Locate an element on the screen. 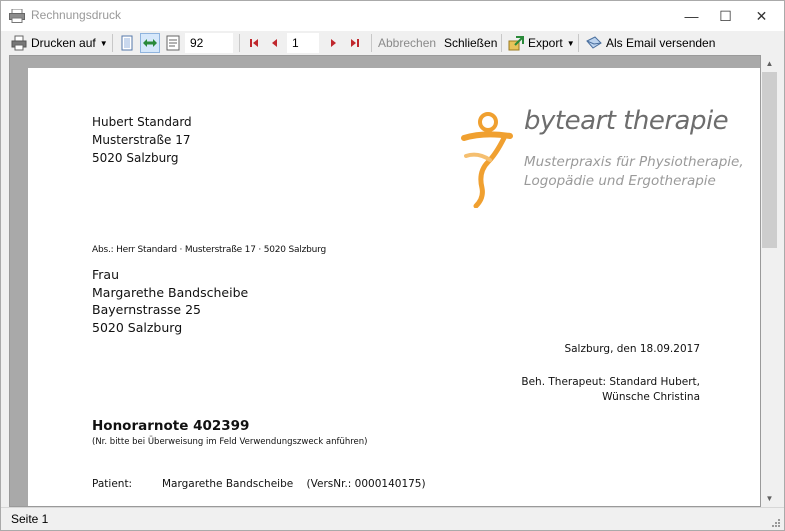  next-page-icon is located at coordinates (333, 43).